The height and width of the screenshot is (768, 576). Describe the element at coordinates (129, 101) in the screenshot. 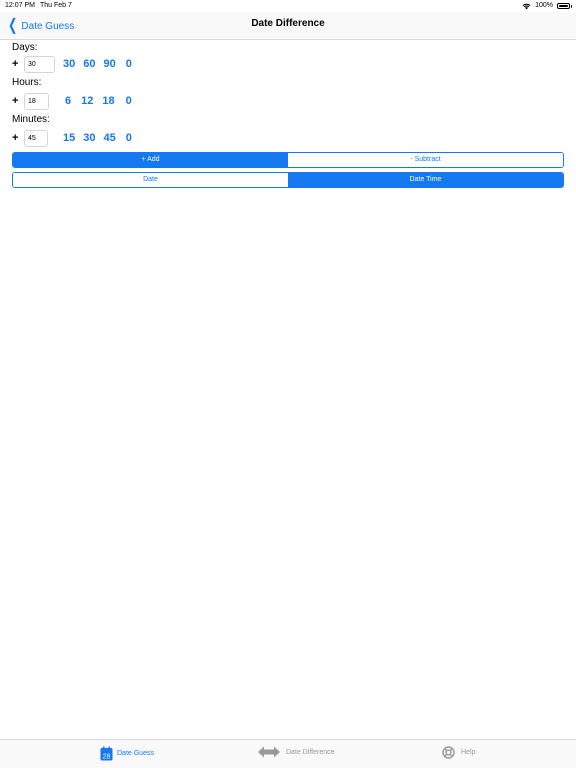

I see `hours-quick-4: 0` at that location.